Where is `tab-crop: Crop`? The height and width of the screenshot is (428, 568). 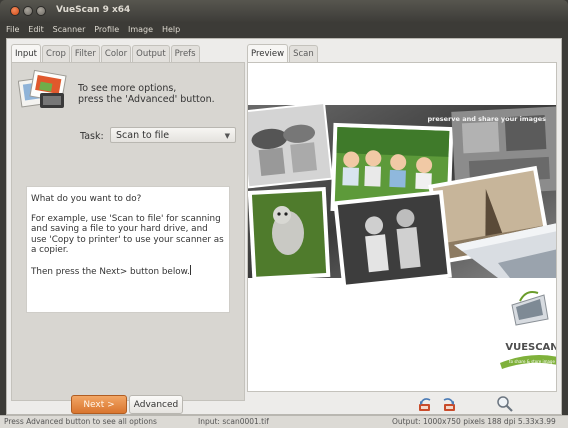 tab-crop: Crop is located at coordinates (56, 53).